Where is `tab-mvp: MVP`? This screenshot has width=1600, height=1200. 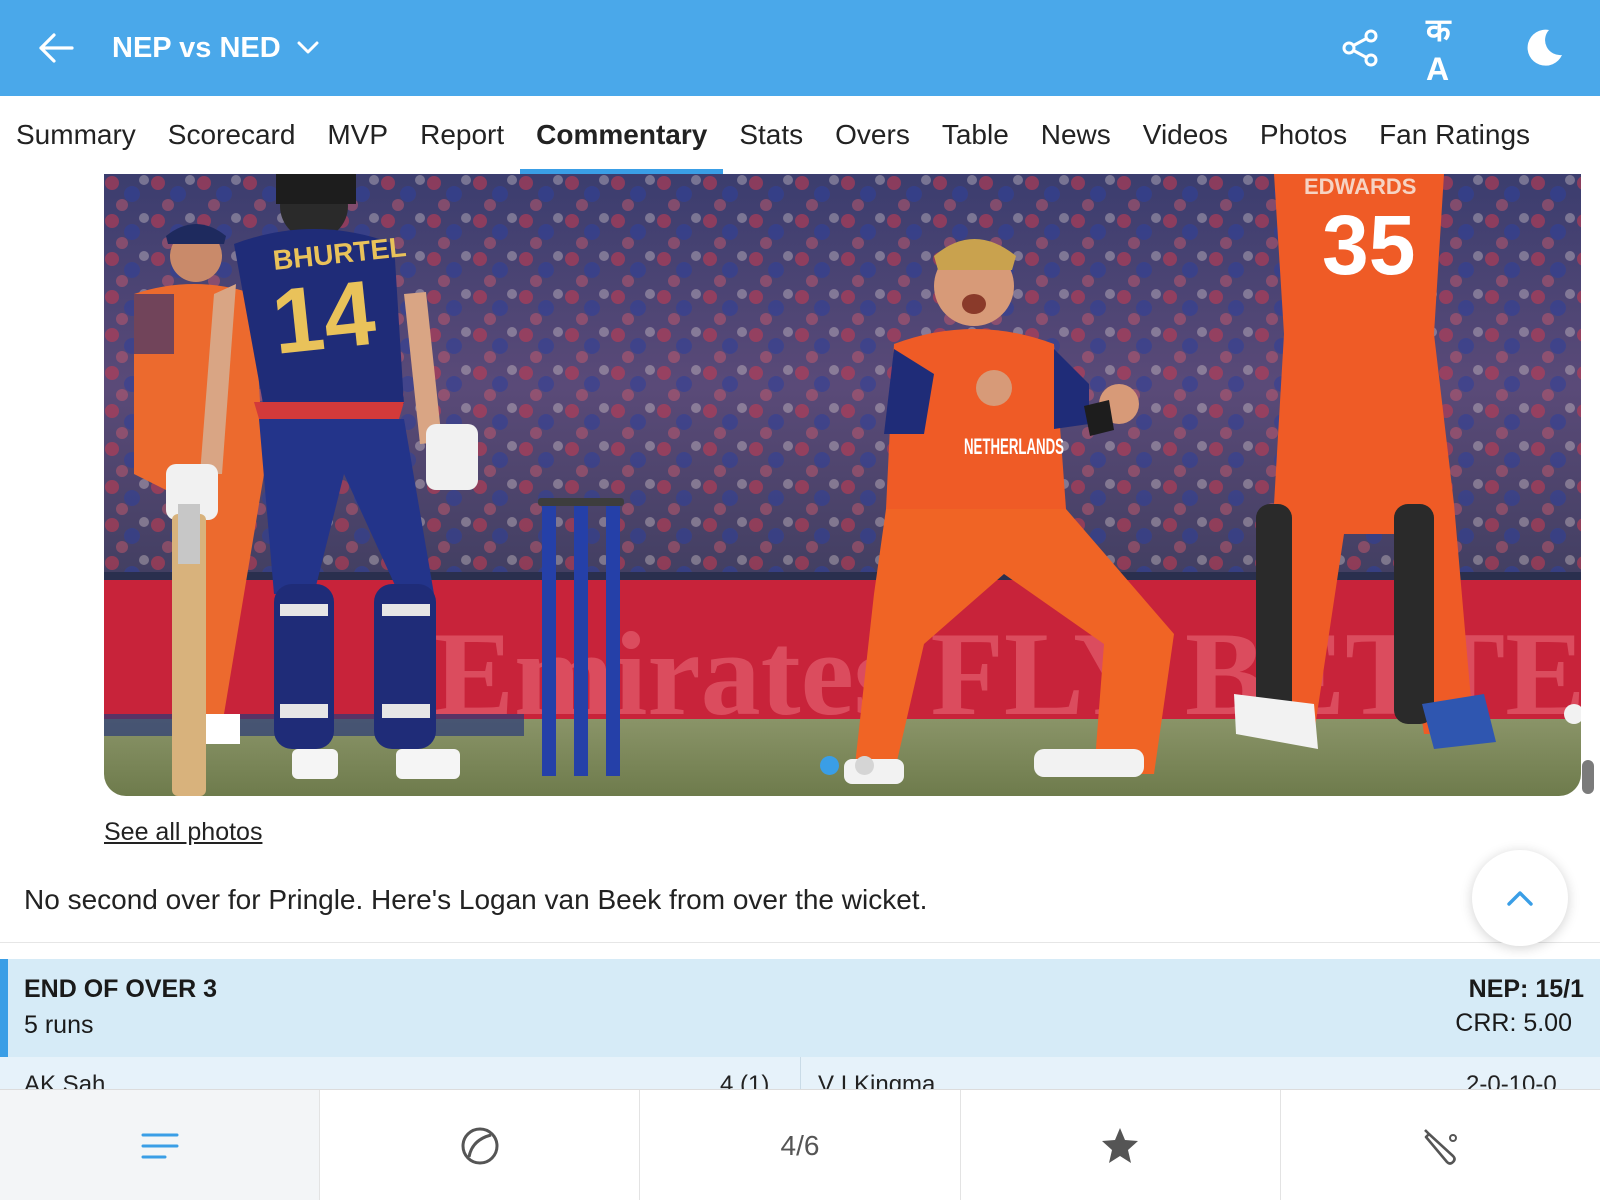
tab-mvp: MVP is located at coordinates (357, 135).